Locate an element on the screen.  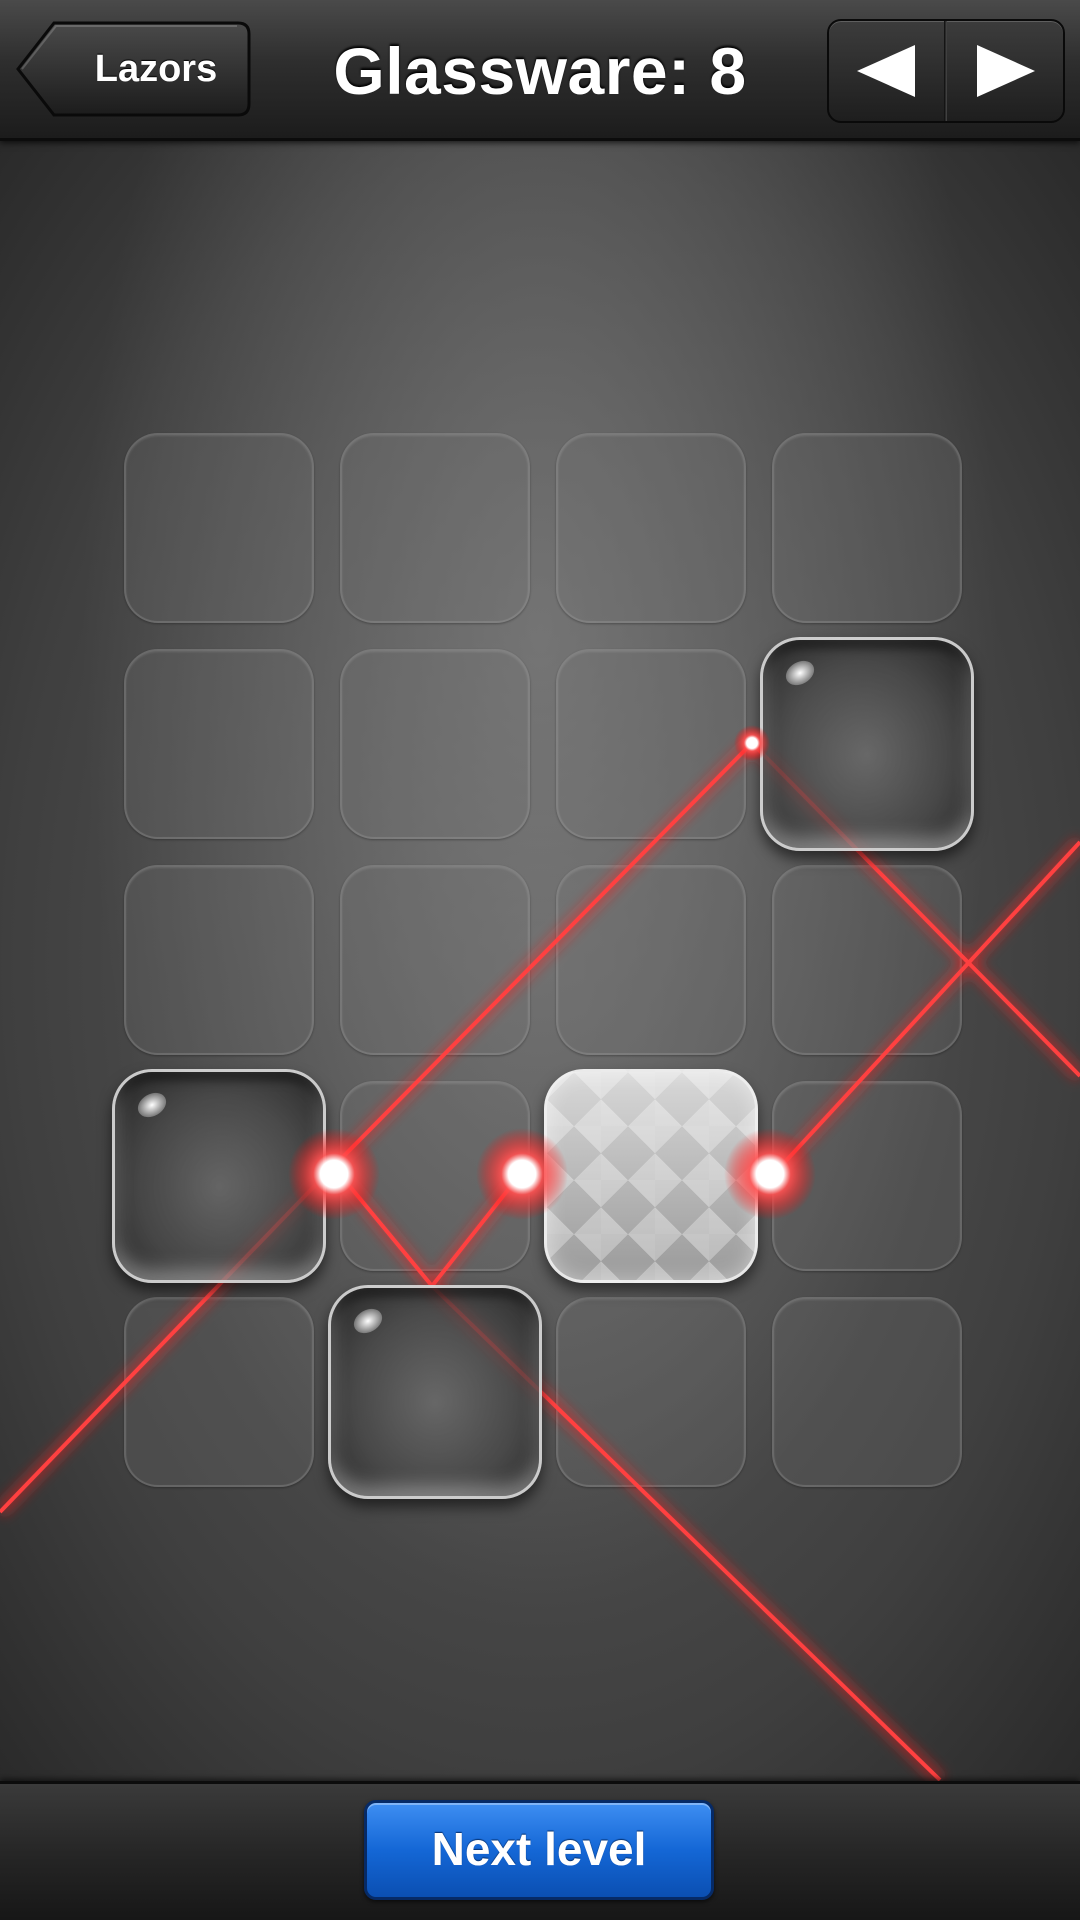
triangle-right-icon is located at coordinates (1006, 71).